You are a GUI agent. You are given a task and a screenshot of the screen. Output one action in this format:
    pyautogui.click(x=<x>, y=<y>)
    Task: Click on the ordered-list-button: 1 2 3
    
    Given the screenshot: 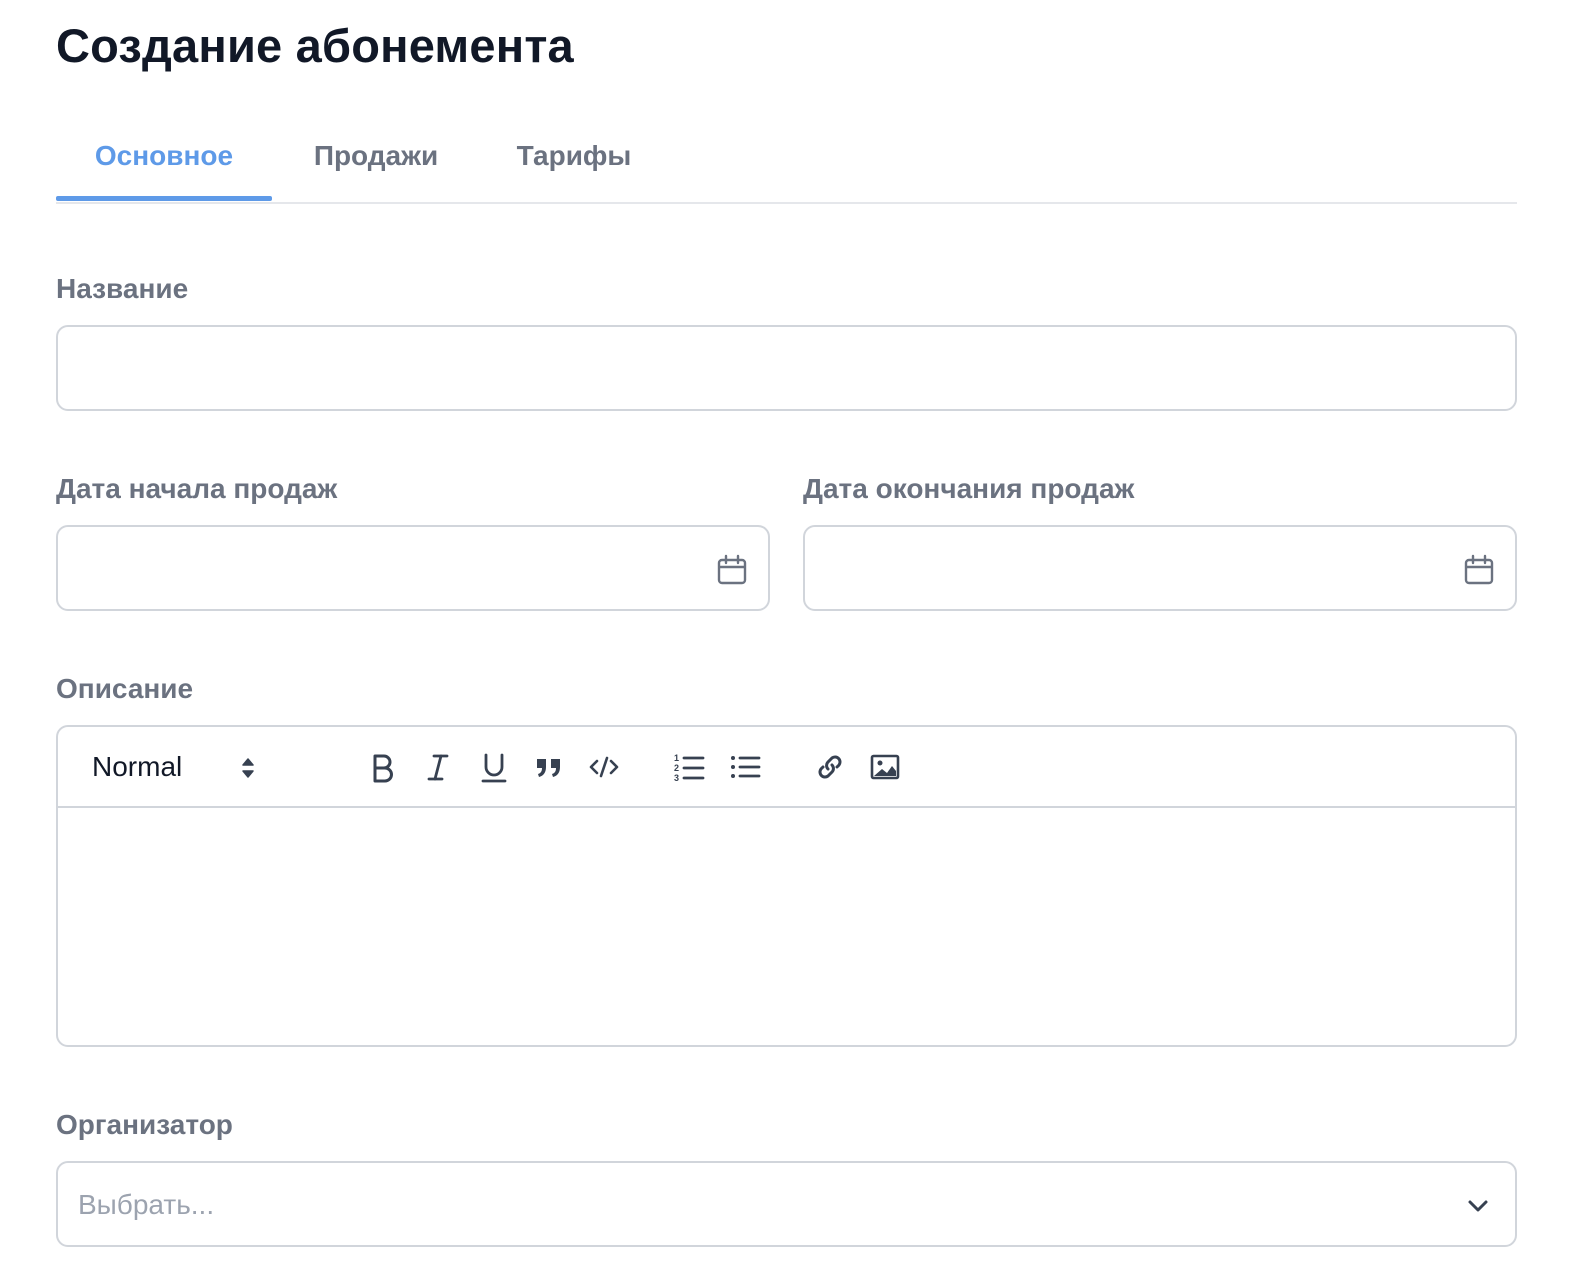 What is the action you would take?
    pyautogui.click(x=689, y=767)
    